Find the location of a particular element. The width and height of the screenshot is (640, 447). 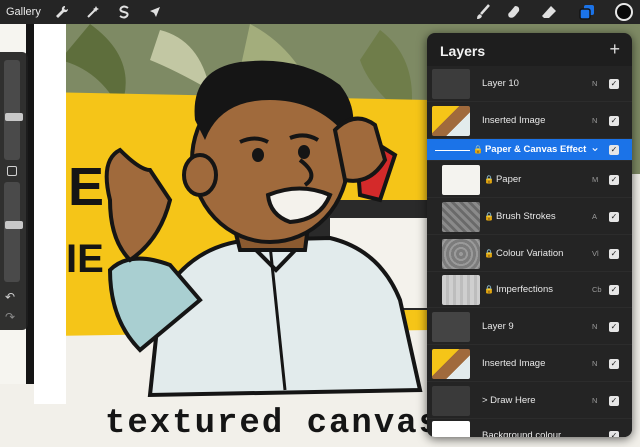

layers-header: Layers + is located at coordinates (529, 50).